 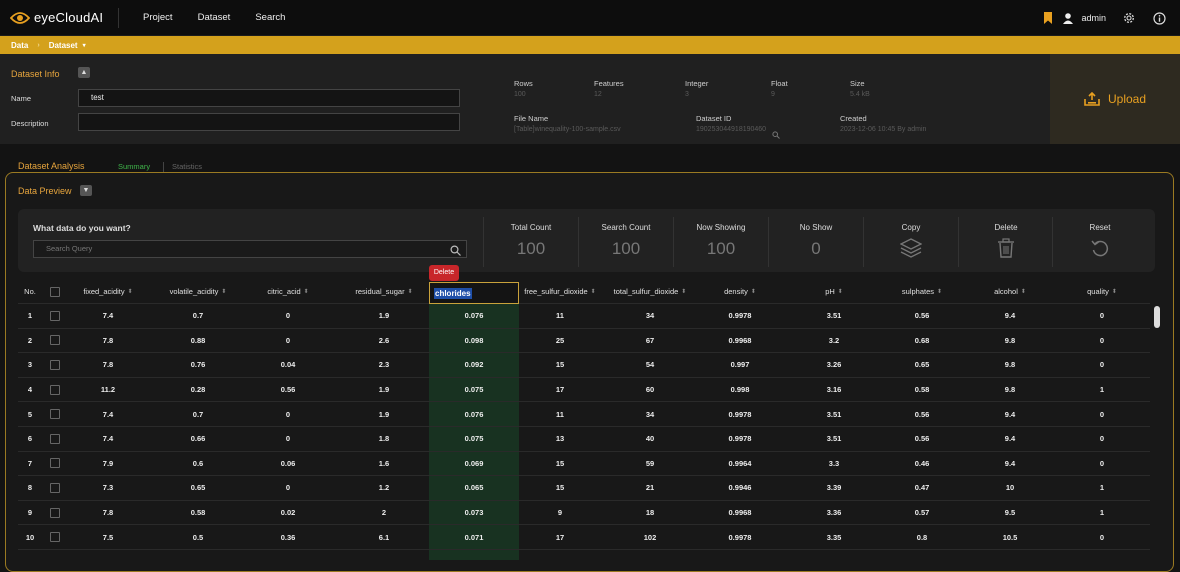 I want to click on table-cell-fixed-acidity: 7.3, so click(x=108, y=488).